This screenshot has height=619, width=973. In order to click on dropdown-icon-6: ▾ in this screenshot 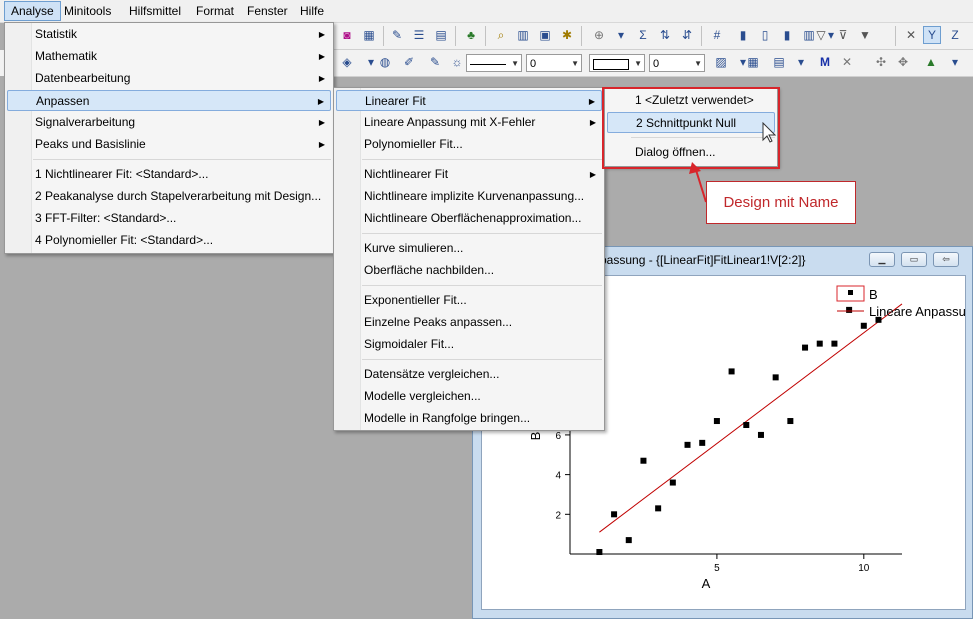, I will do `click(955, 62)`.